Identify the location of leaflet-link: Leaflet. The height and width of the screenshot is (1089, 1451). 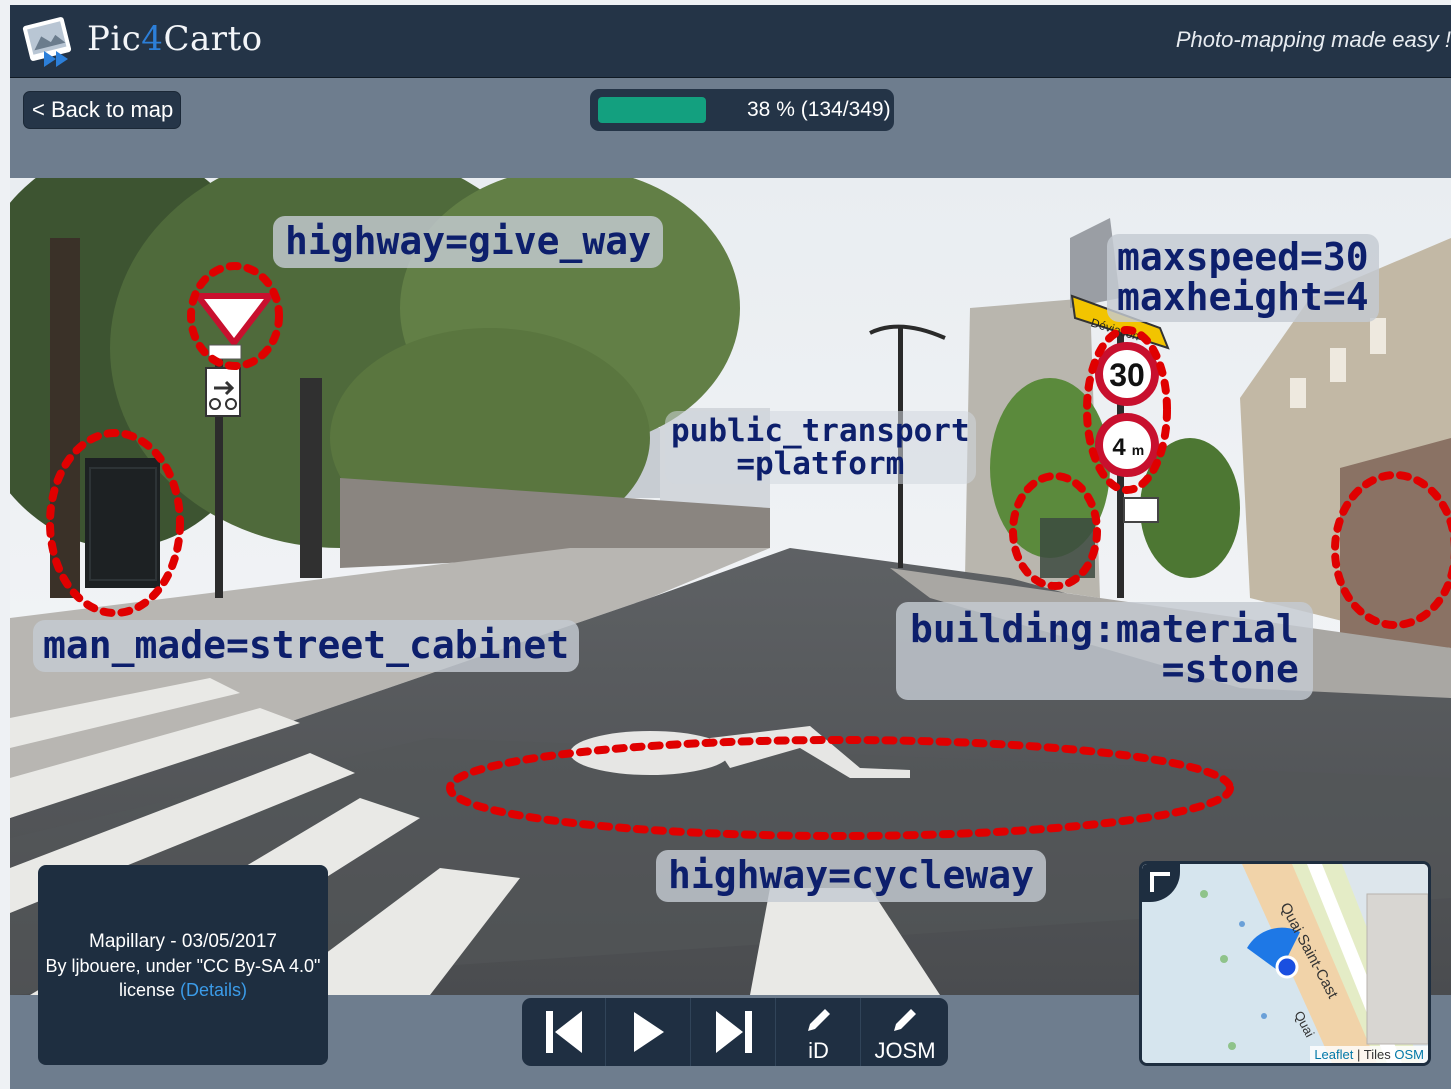
(1333, 1054).